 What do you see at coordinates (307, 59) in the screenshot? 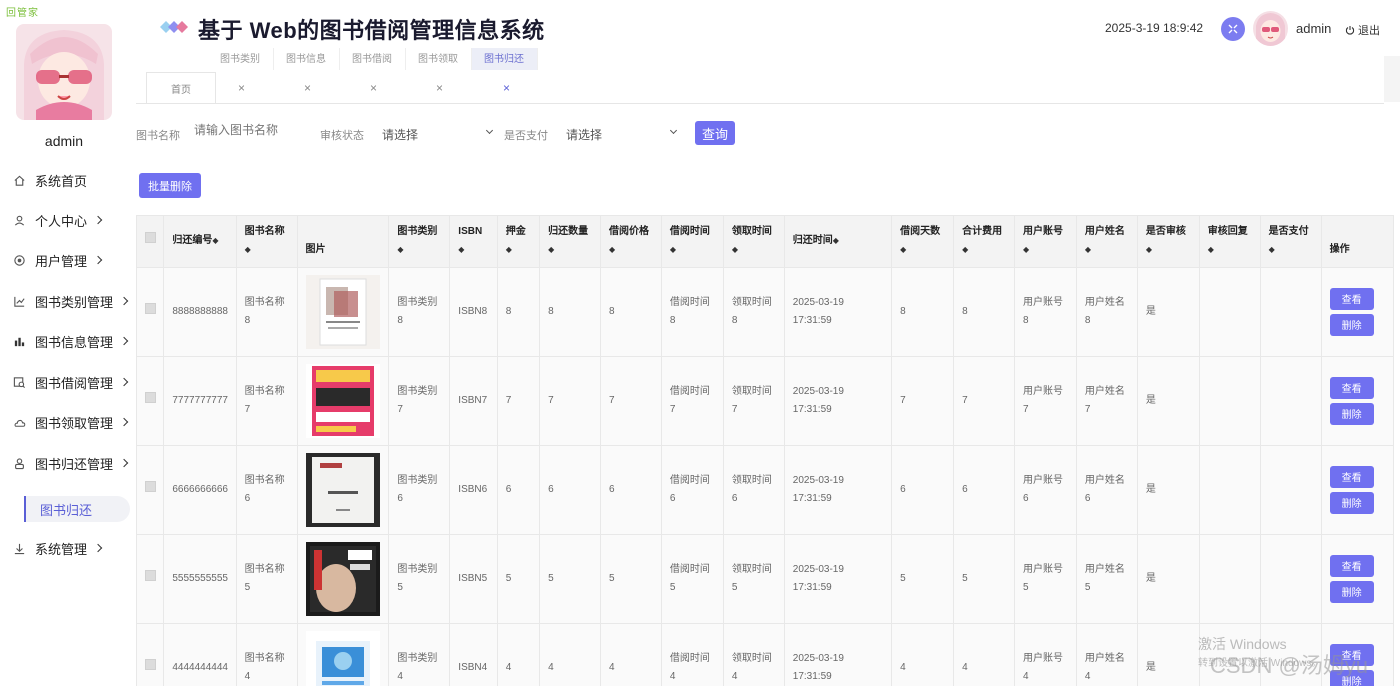
I see `tab-title-book-info: 图书信息` at bounding box center [307, 59].